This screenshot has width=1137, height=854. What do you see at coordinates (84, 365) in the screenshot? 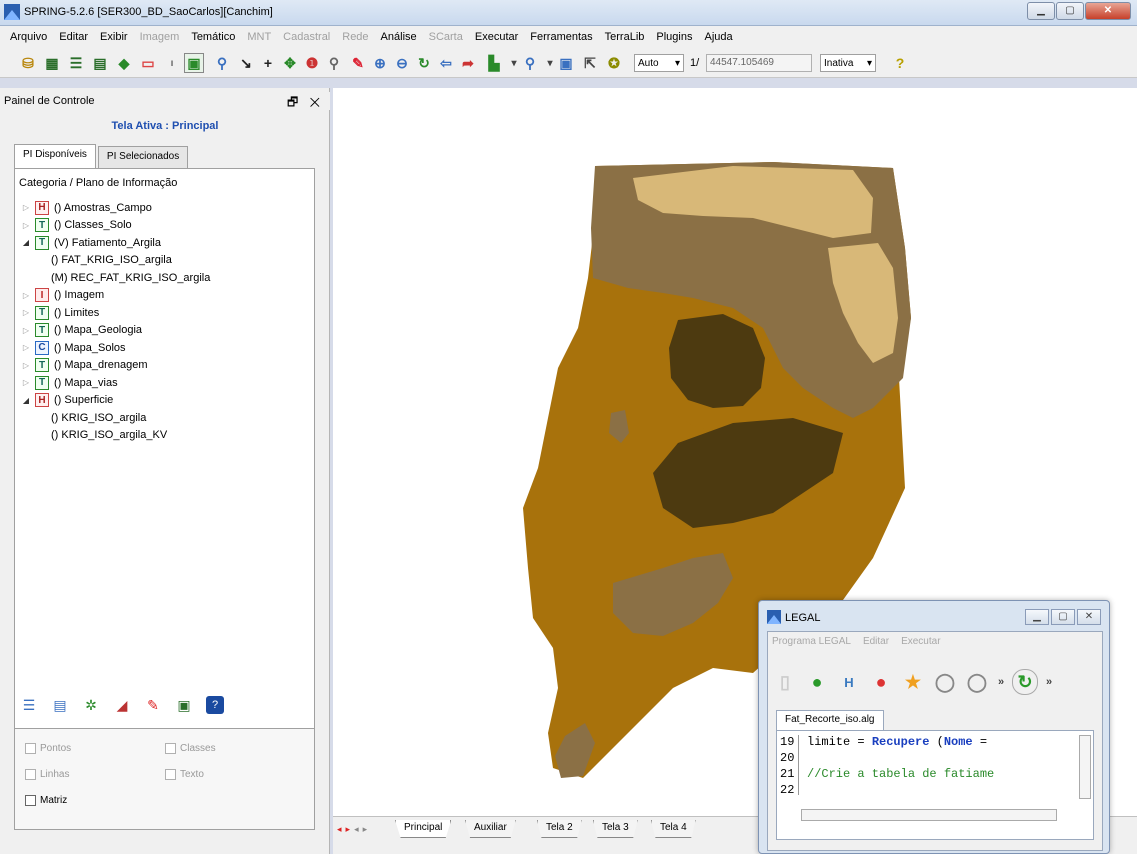
I see `tree-item: ▷ T () Mapa_drenagem` at bounding box center [84, 365].